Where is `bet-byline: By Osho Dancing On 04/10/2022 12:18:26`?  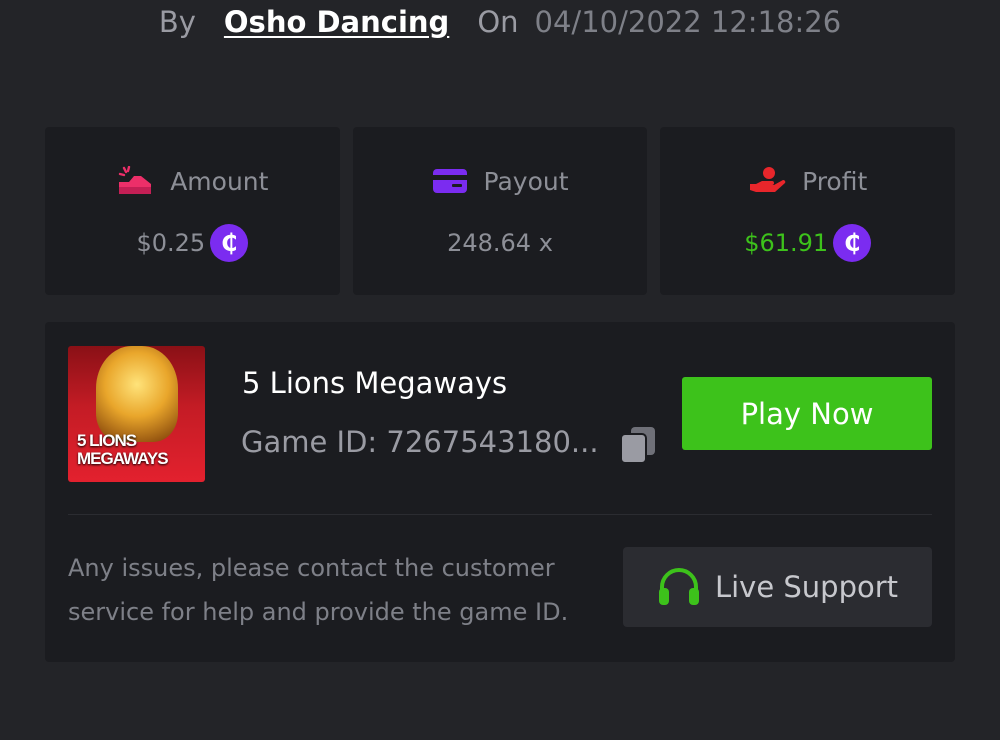 bet-byline: By Osho Dancing On 04/10/2022 12:18:26 is located at coordinates (500, 22).